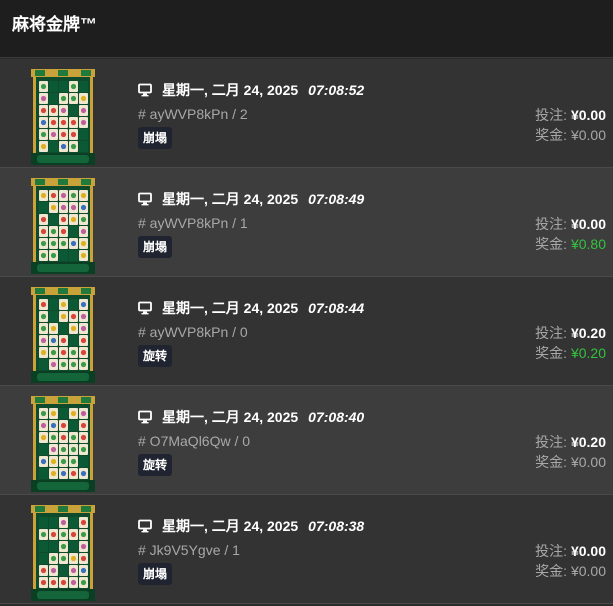 The height and width of the screenshot is (606, 613). What do you see at coordinates (336, 90) in the screenshot?
I see `row-time: 07:08:52` at bounding box center [336, 90].